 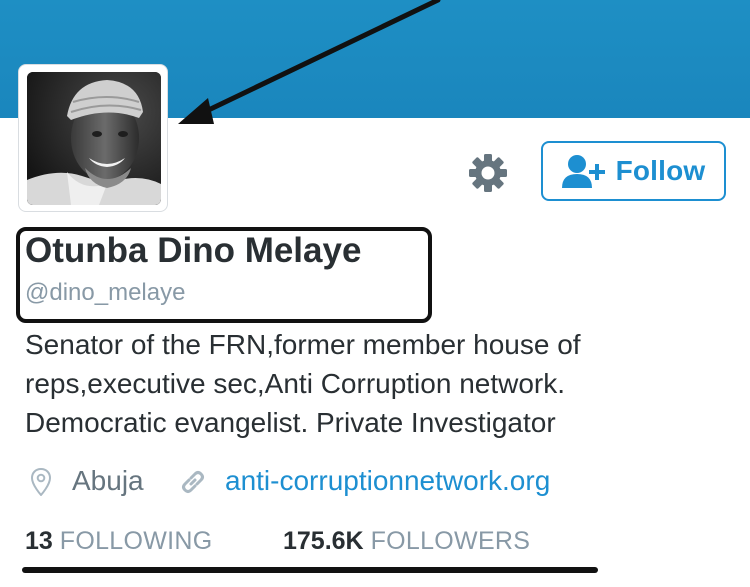 I want to click on add-user-icon, so click(x=583, y=171).